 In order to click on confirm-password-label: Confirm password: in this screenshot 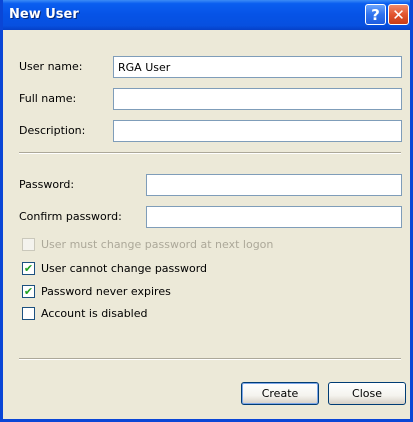, I will do `click(70, 216)`.